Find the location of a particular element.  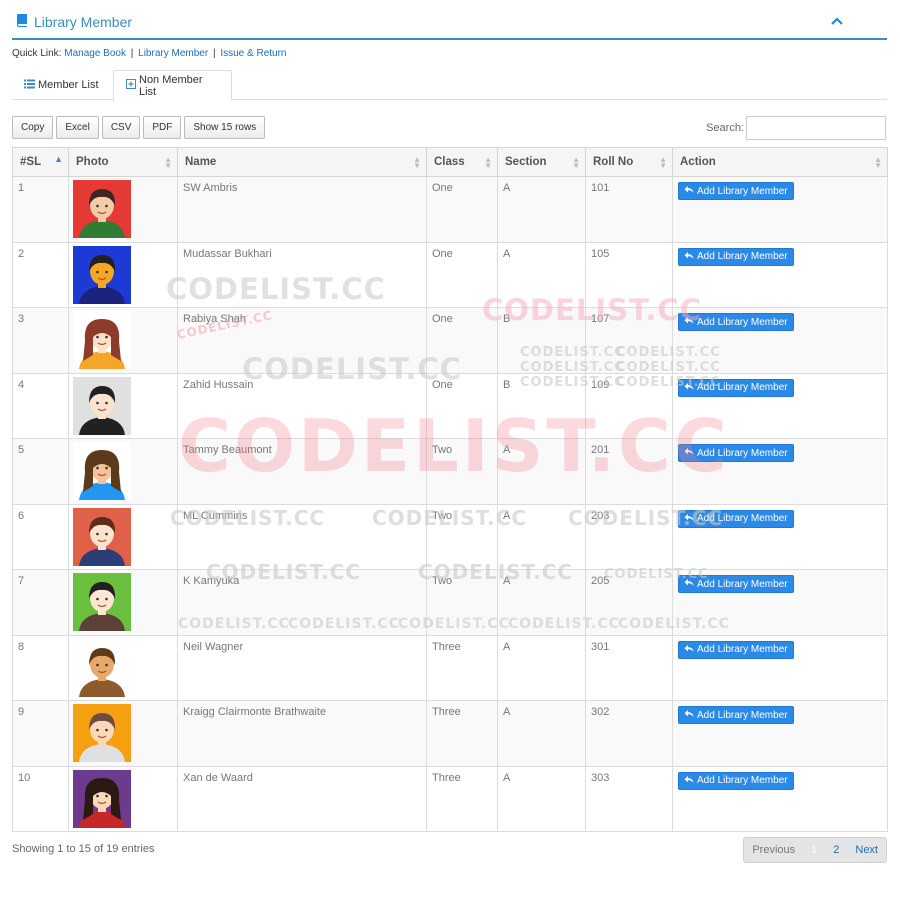

sl-cell: 10 is located at coordinates (40, 798).